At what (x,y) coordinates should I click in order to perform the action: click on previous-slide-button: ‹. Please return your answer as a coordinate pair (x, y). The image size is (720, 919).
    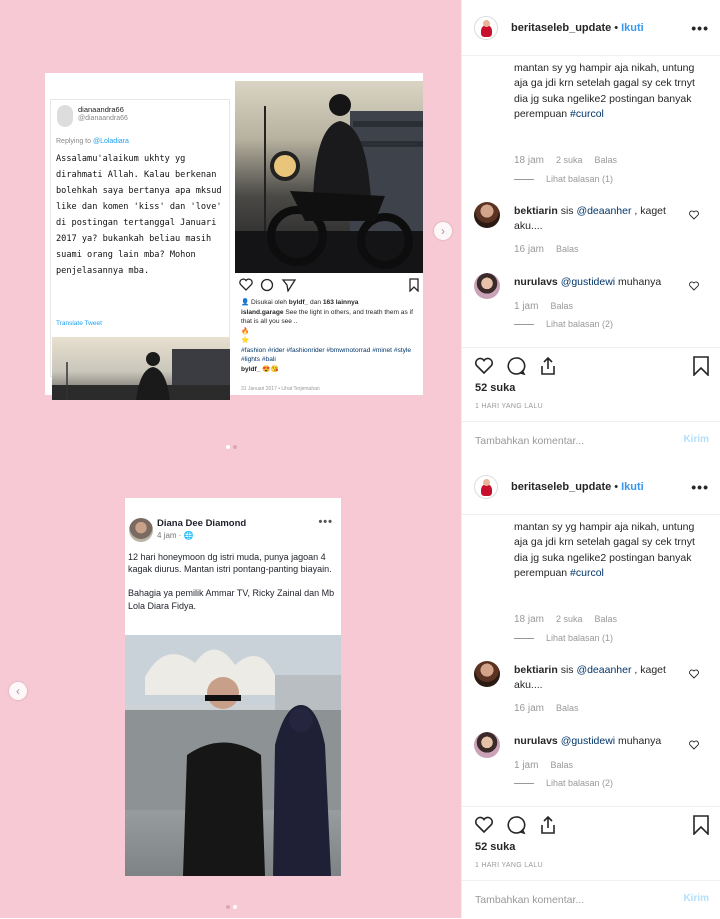
    Looking at the image, I should click on (18, 691).